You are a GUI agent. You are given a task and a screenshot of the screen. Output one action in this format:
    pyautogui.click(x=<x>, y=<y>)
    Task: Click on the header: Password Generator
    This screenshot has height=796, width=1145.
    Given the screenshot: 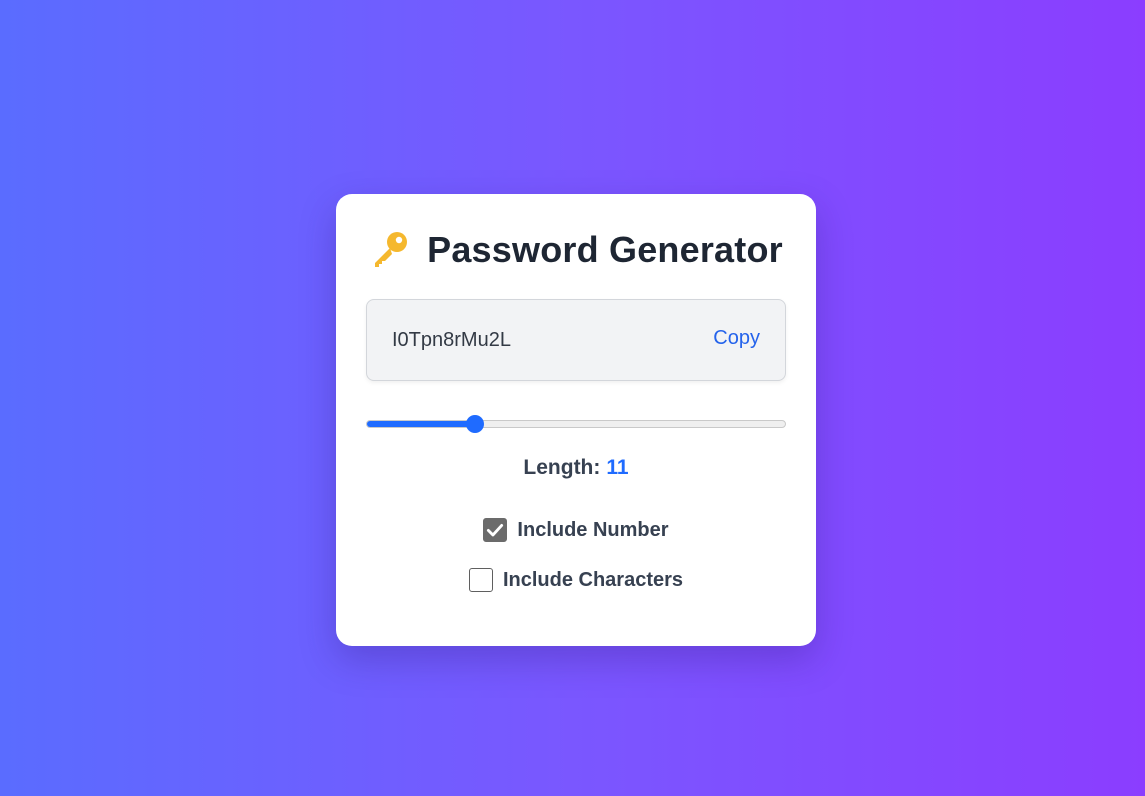 What is the action you would take?
    pyautogui.click(x=576, y=250)
    